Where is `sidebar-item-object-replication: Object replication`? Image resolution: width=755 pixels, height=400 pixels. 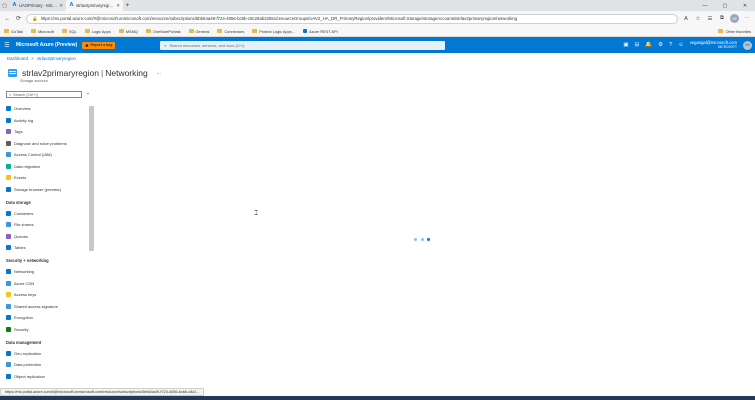 sidebar-item-object-replication: Object replication is located at coordinates (46, 377).